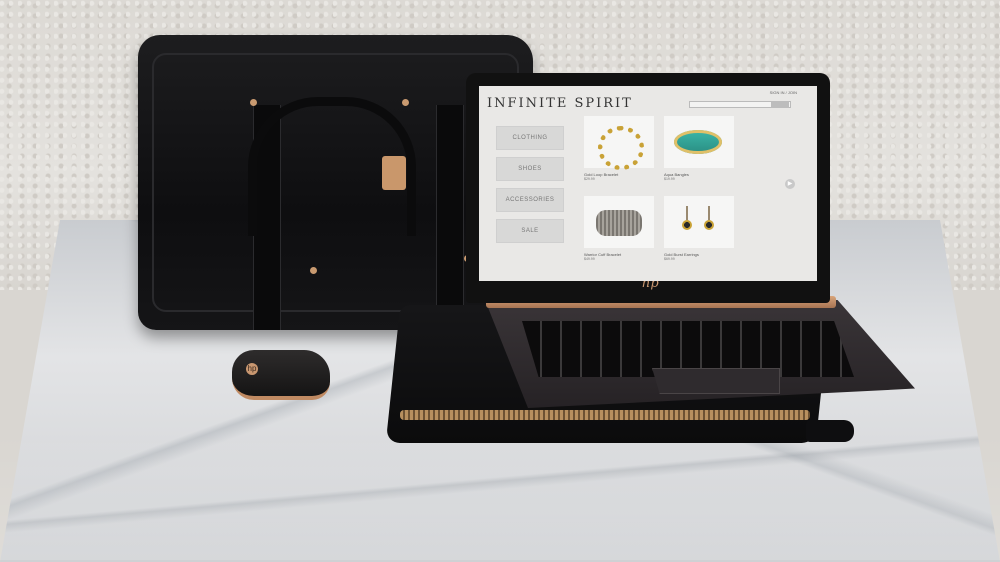 The height and width of the screenshot is (562, 1000). I want to click on sleeve-zipper, so click(605, 415).